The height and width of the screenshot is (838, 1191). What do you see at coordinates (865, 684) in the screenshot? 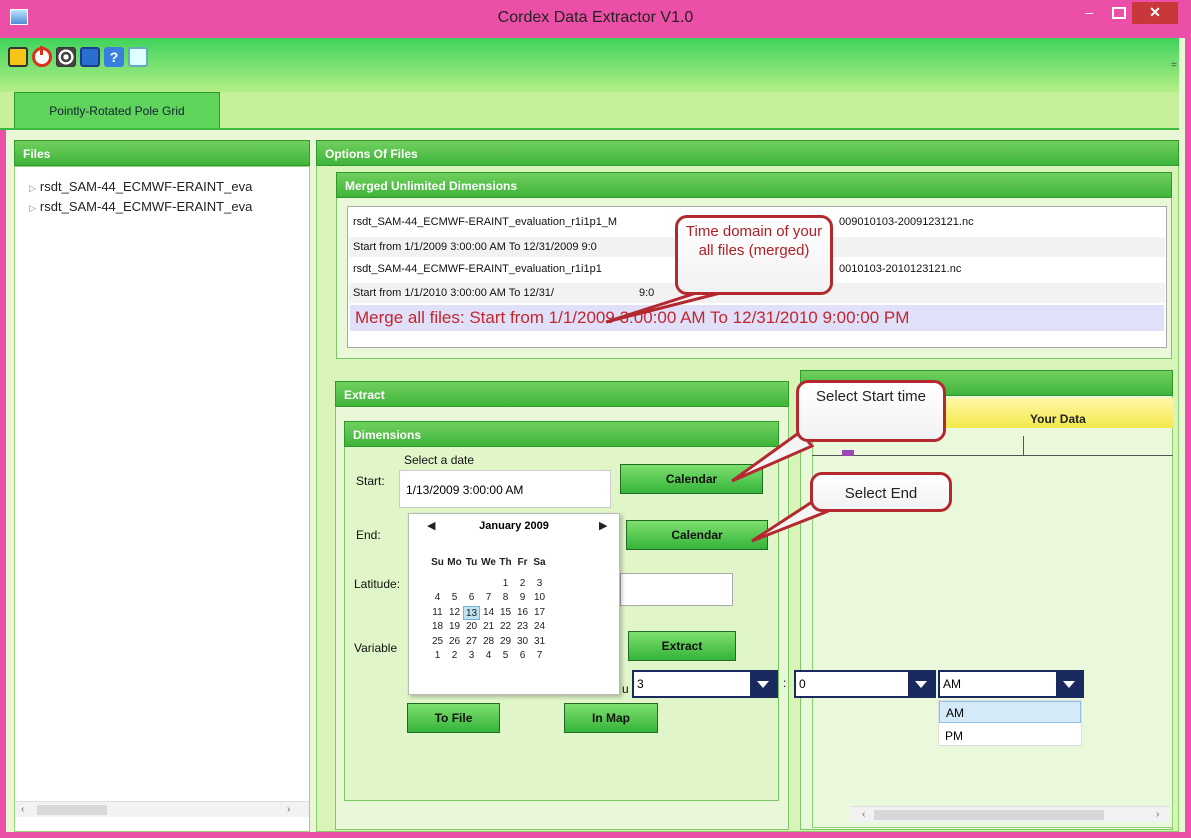
I see `minute-select: 0` at bounding box center [865, 684].